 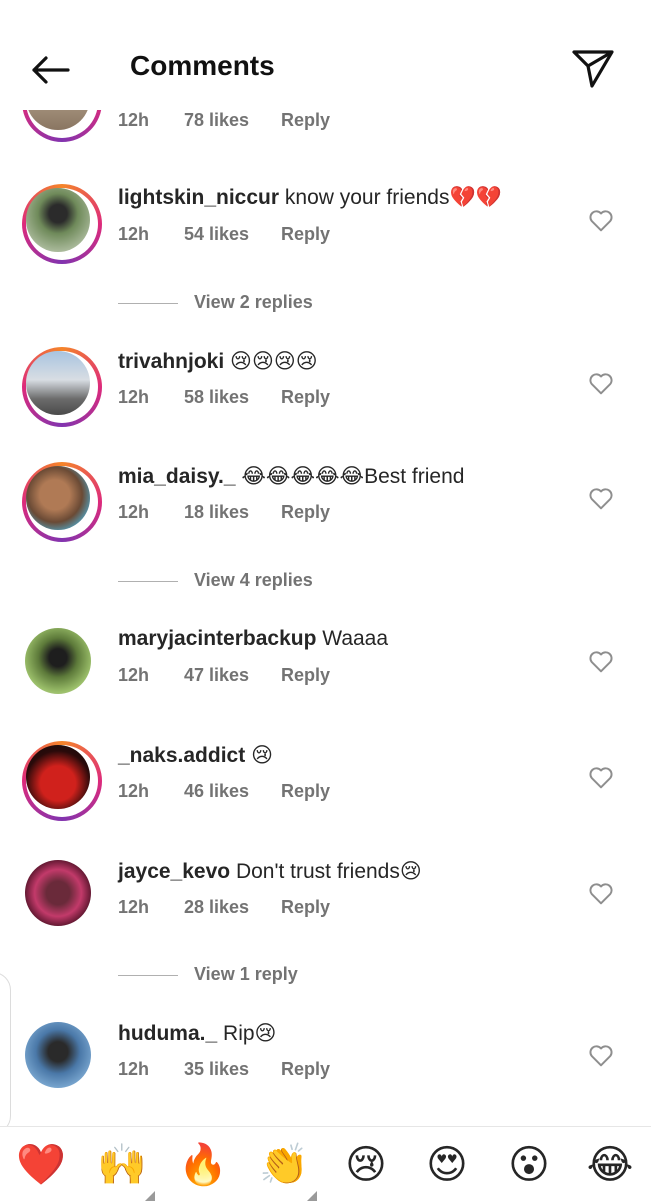 What do you see at coordinates (262, 755) in the screenshot?
I see `comment-text: 😢` at bounding box center [262, 755].